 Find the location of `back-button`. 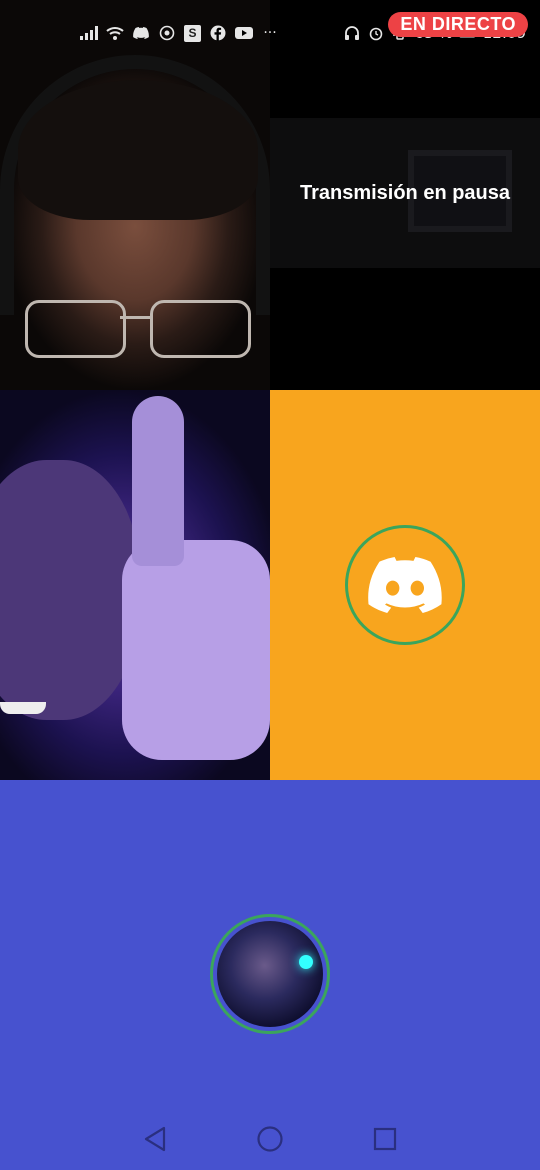

back-button is located at coordinates (155, 1139).